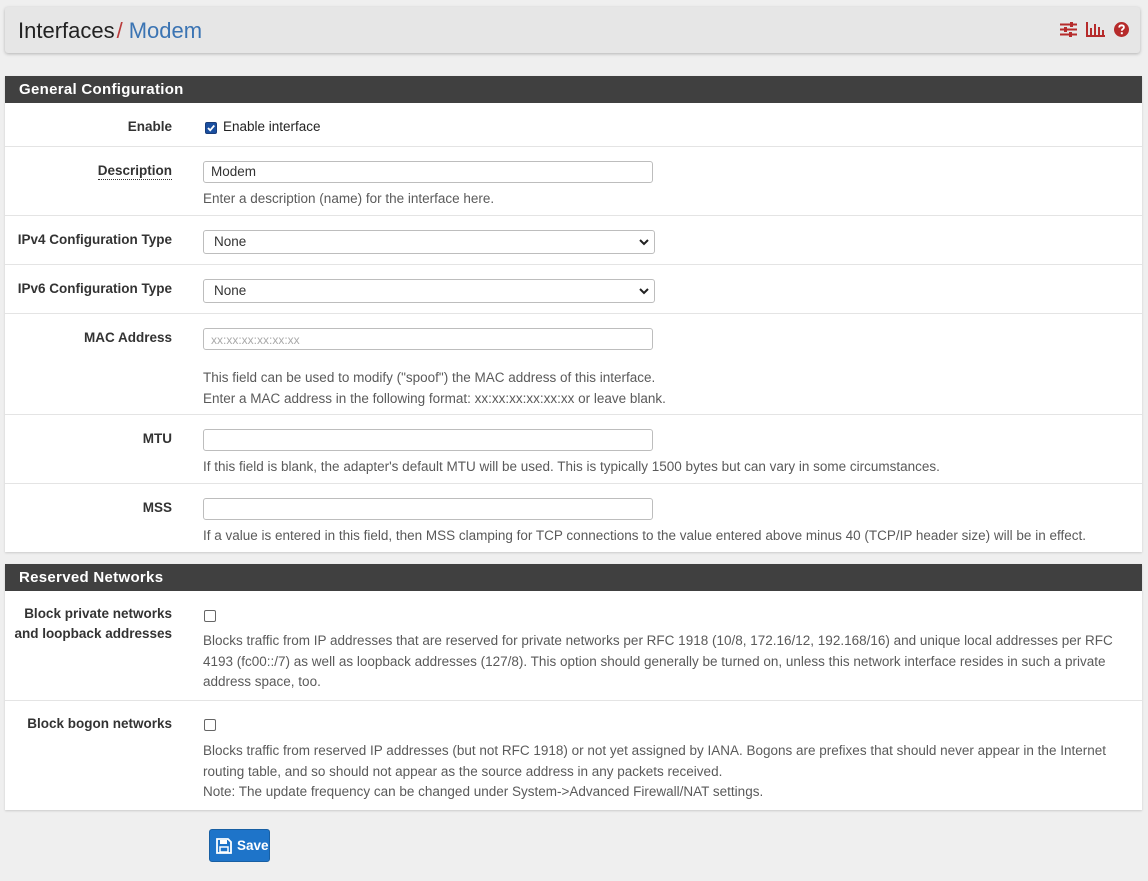 Image resolution: width=1148 pixels, height=881 pixels. What do you see at coordinates (149, 126) in the screenshot?
I see `enable-label: Enable` at bounding box center [149, 126].